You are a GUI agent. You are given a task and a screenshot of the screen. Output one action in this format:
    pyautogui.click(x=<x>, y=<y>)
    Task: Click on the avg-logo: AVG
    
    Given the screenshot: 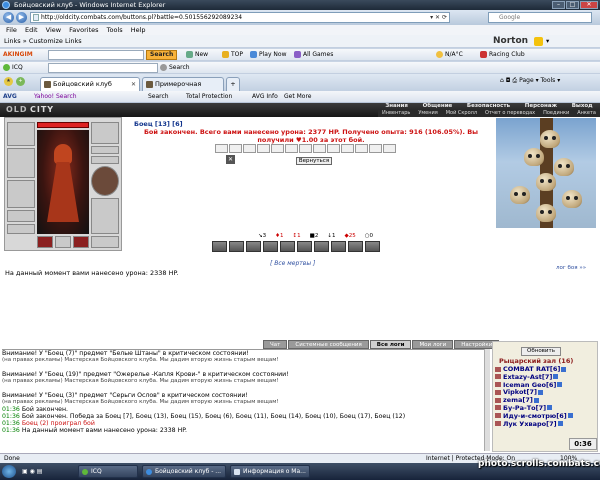 What is the action you would take?
    pyautogui.click(x=10, y=97)
    